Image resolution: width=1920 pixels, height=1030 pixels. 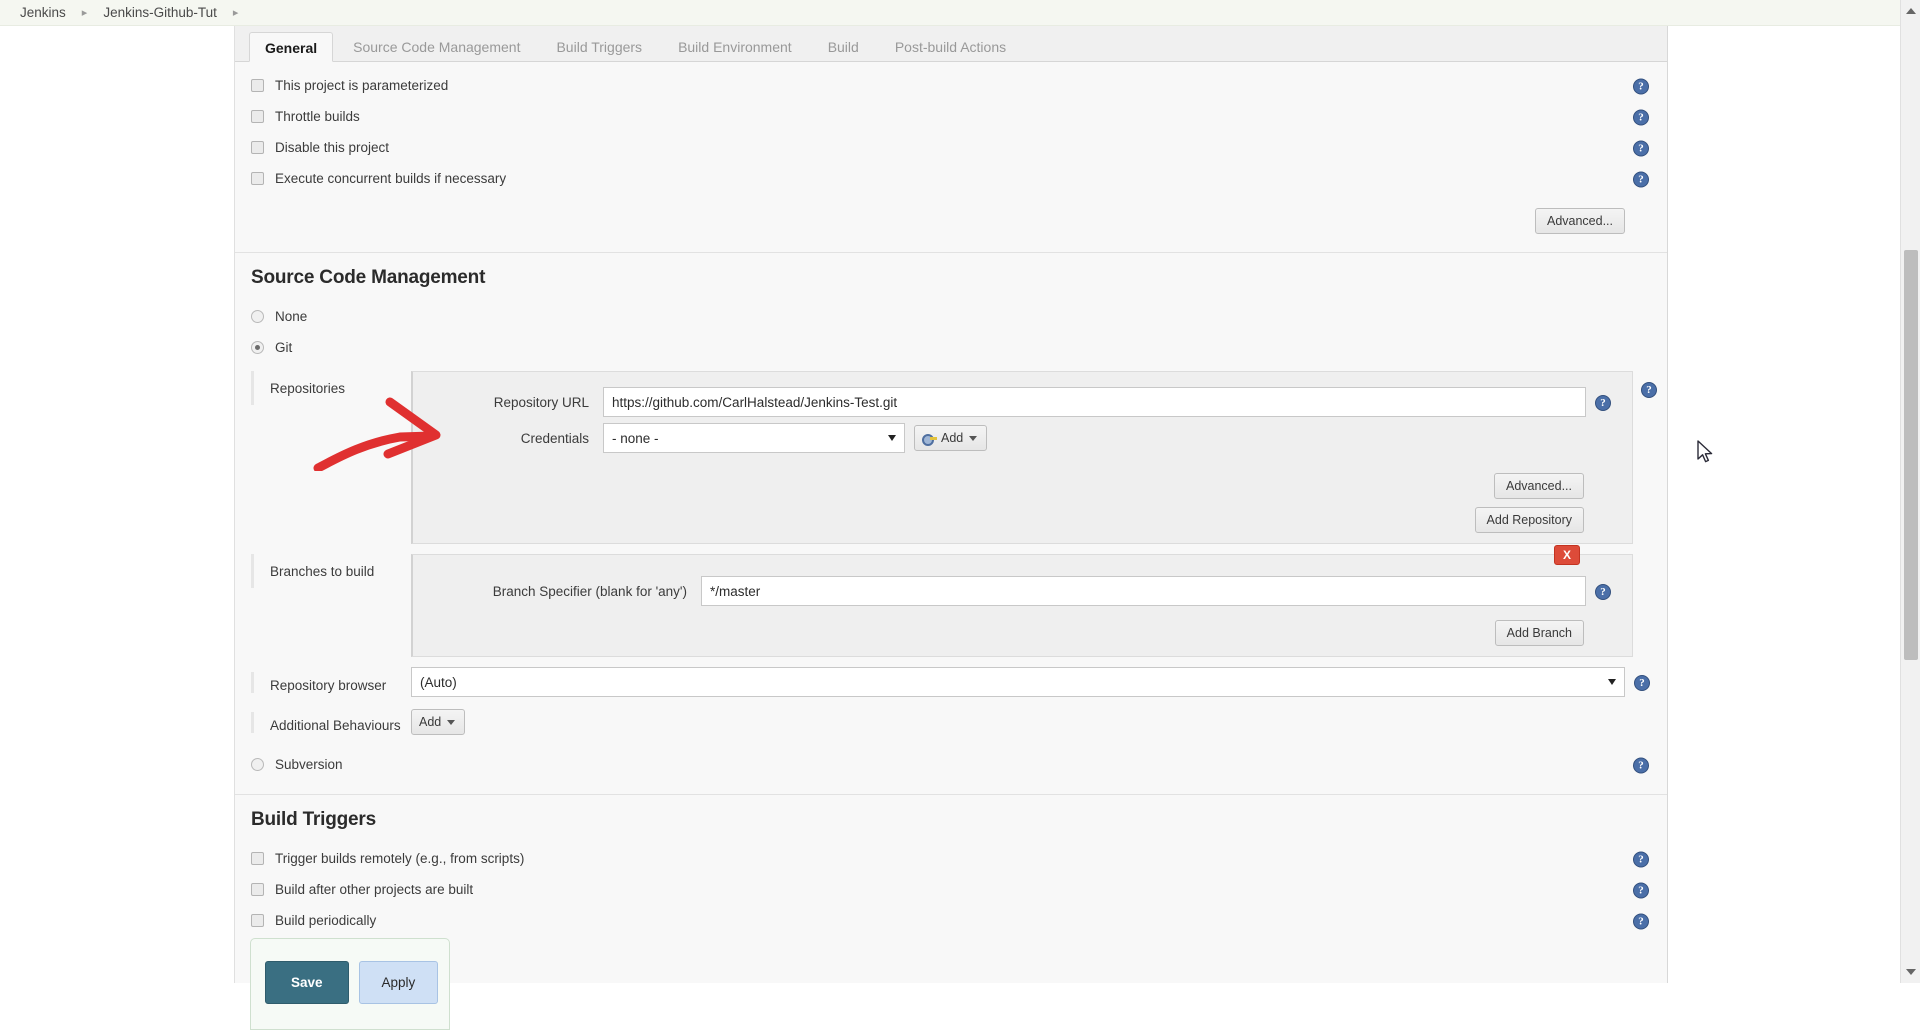 What do you see at coordinates (1022, 457) in the screenshot?
I see `repository-panel: Repository URL ? Credentials - none -` at bounding box center [1022, 457].